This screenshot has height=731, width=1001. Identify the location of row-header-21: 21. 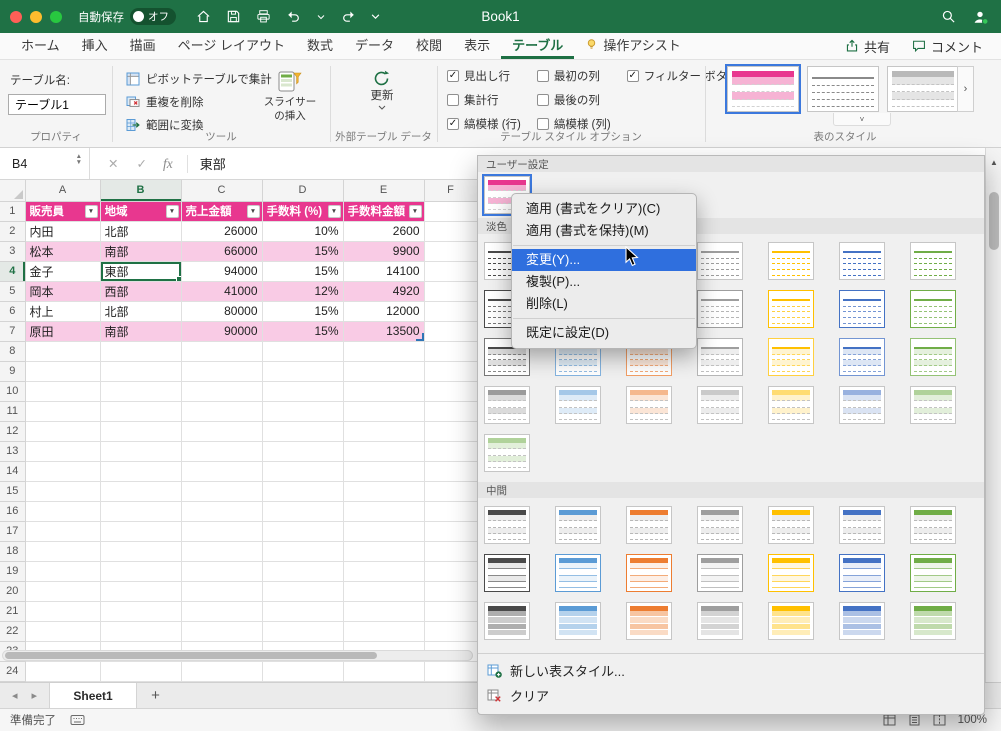
(13, 611).